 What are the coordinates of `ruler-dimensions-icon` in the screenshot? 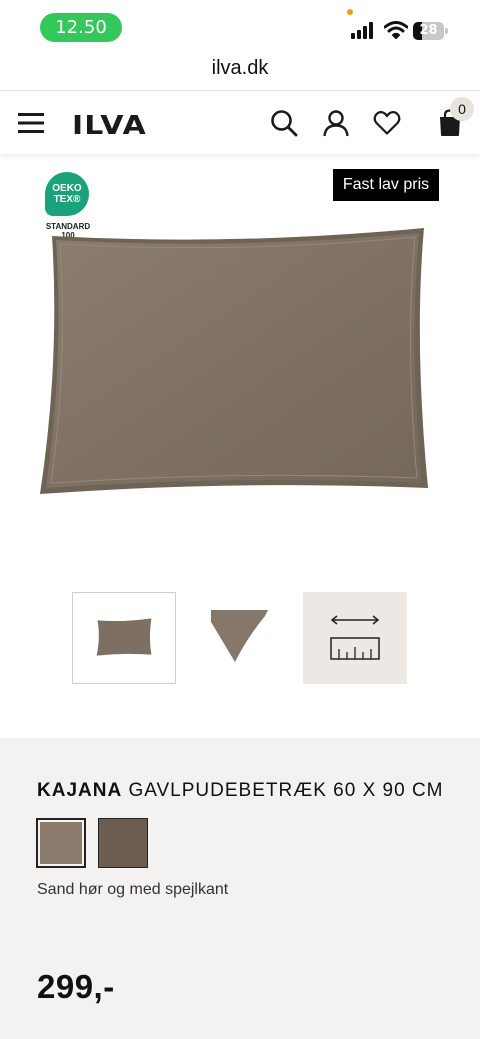 It's located at (355, 637).